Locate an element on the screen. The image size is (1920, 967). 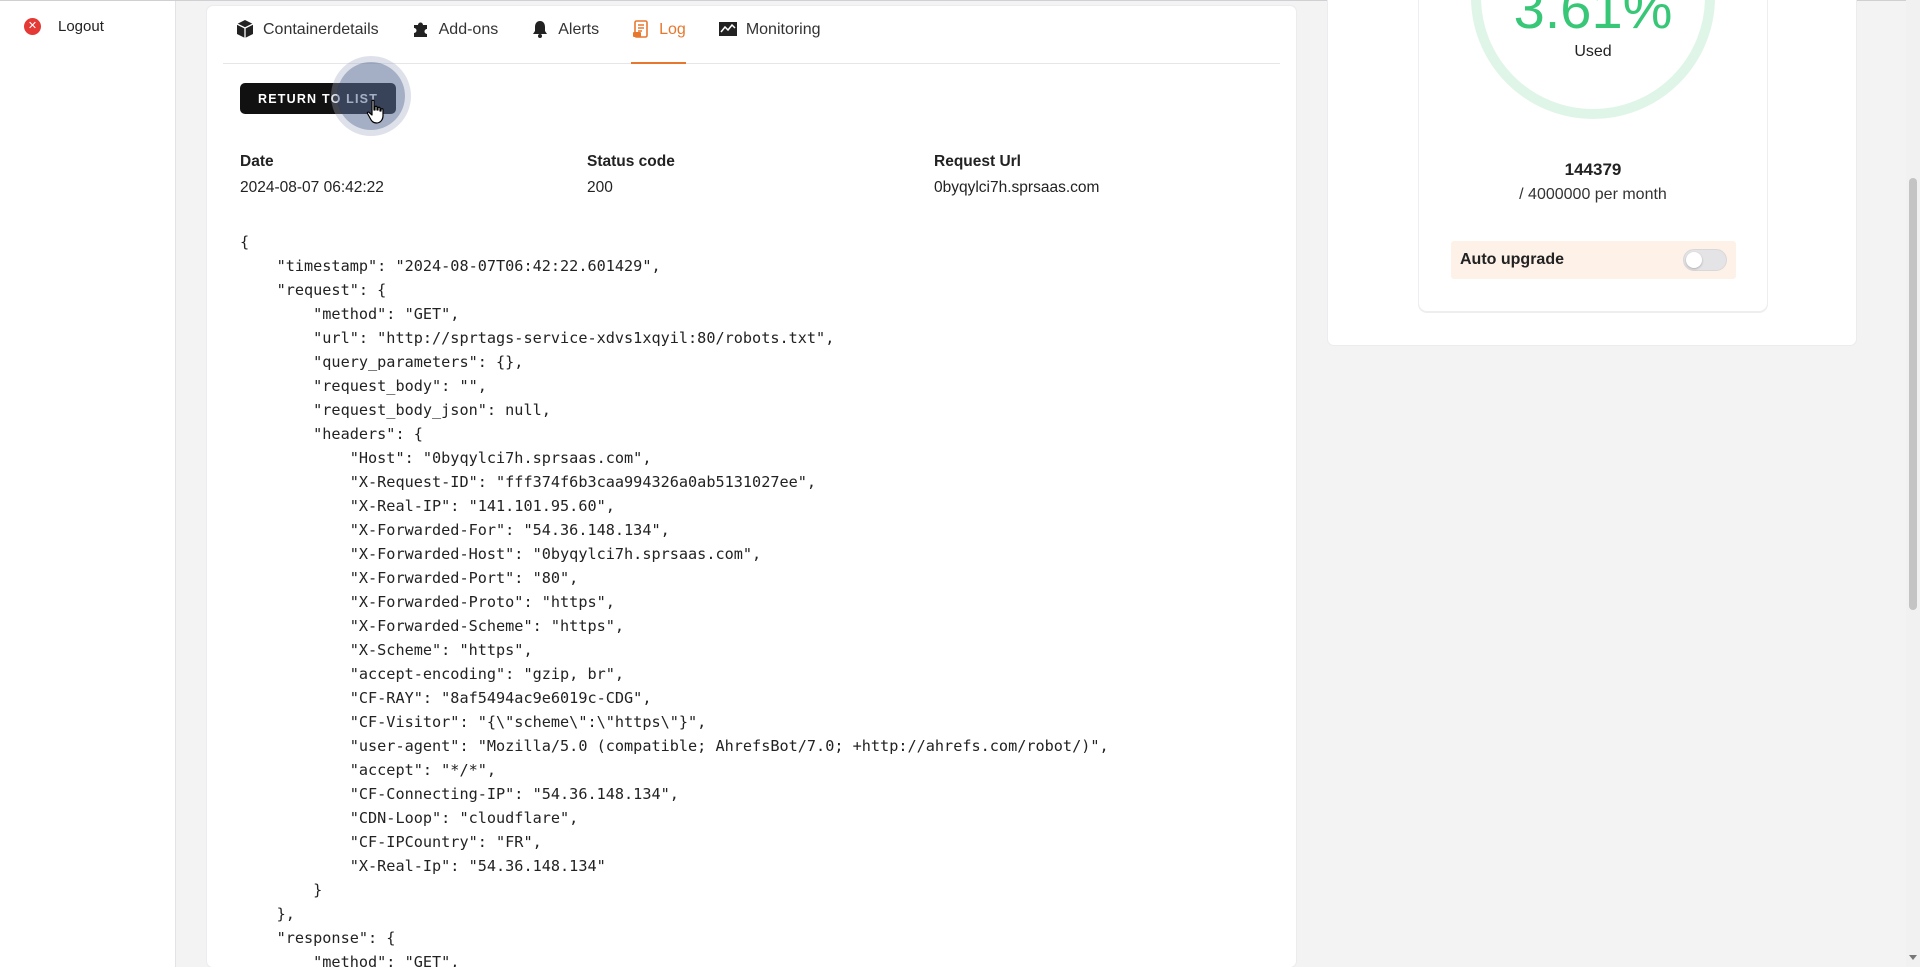
status-label: Status code is located at coordinates (631, 161).